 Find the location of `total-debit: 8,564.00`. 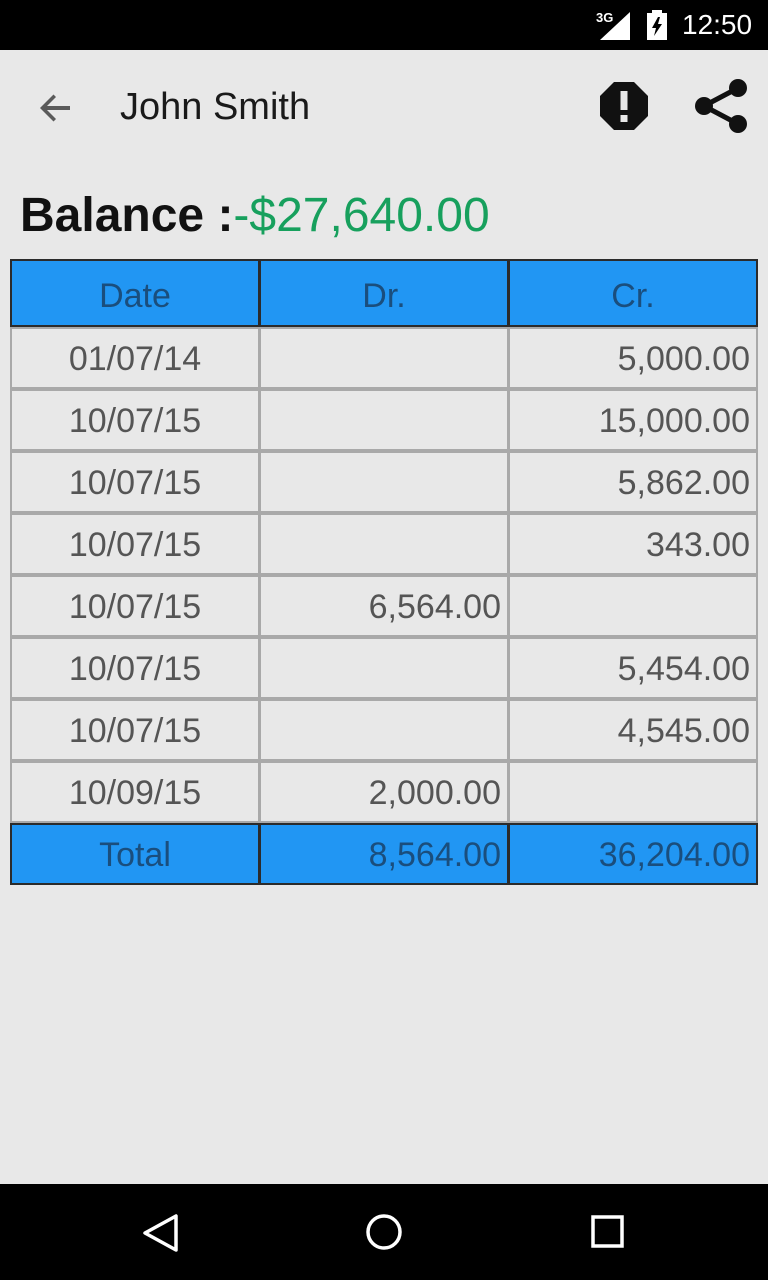

total-debit: 8,564.00 is located at coordinates (384, 854).